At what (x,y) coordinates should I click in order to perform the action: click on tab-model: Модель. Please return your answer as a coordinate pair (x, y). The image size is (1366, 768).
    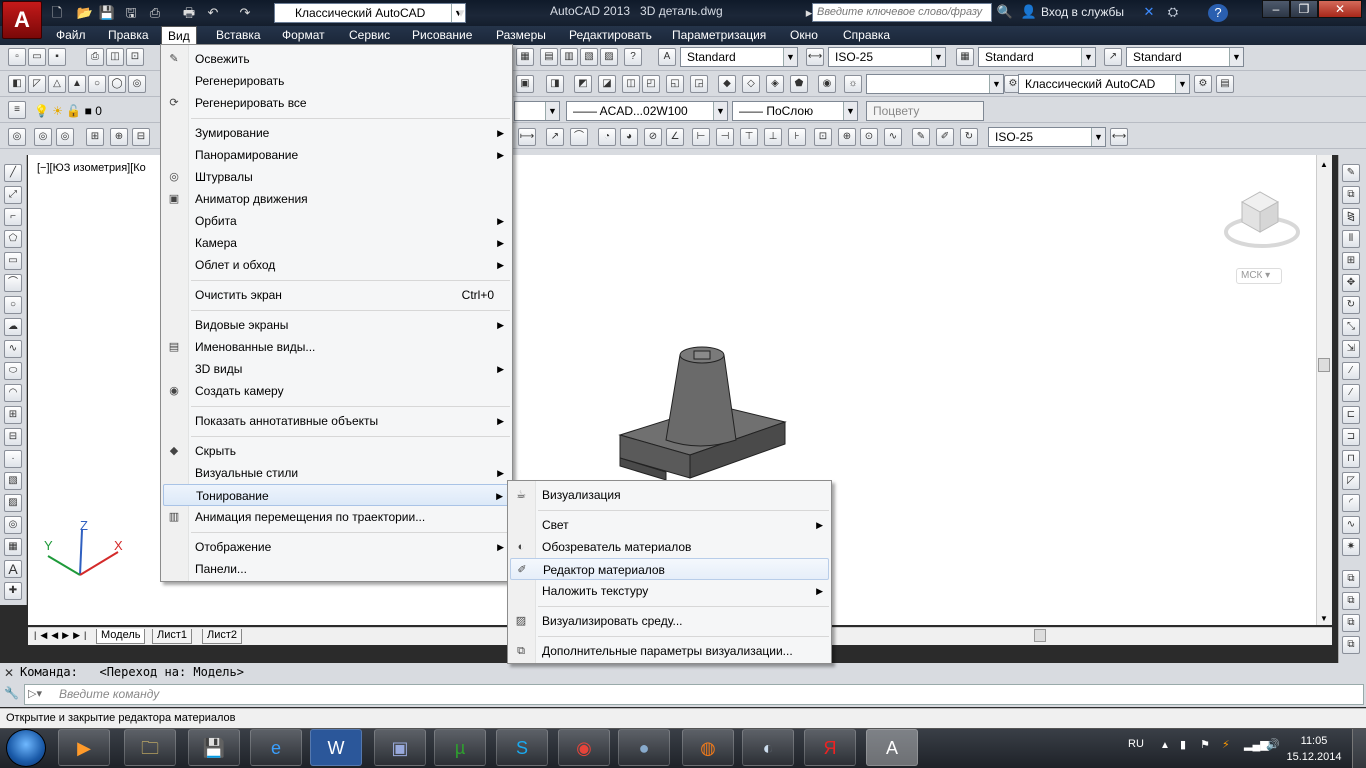
    Looking at the image, I should click on (121, 636).